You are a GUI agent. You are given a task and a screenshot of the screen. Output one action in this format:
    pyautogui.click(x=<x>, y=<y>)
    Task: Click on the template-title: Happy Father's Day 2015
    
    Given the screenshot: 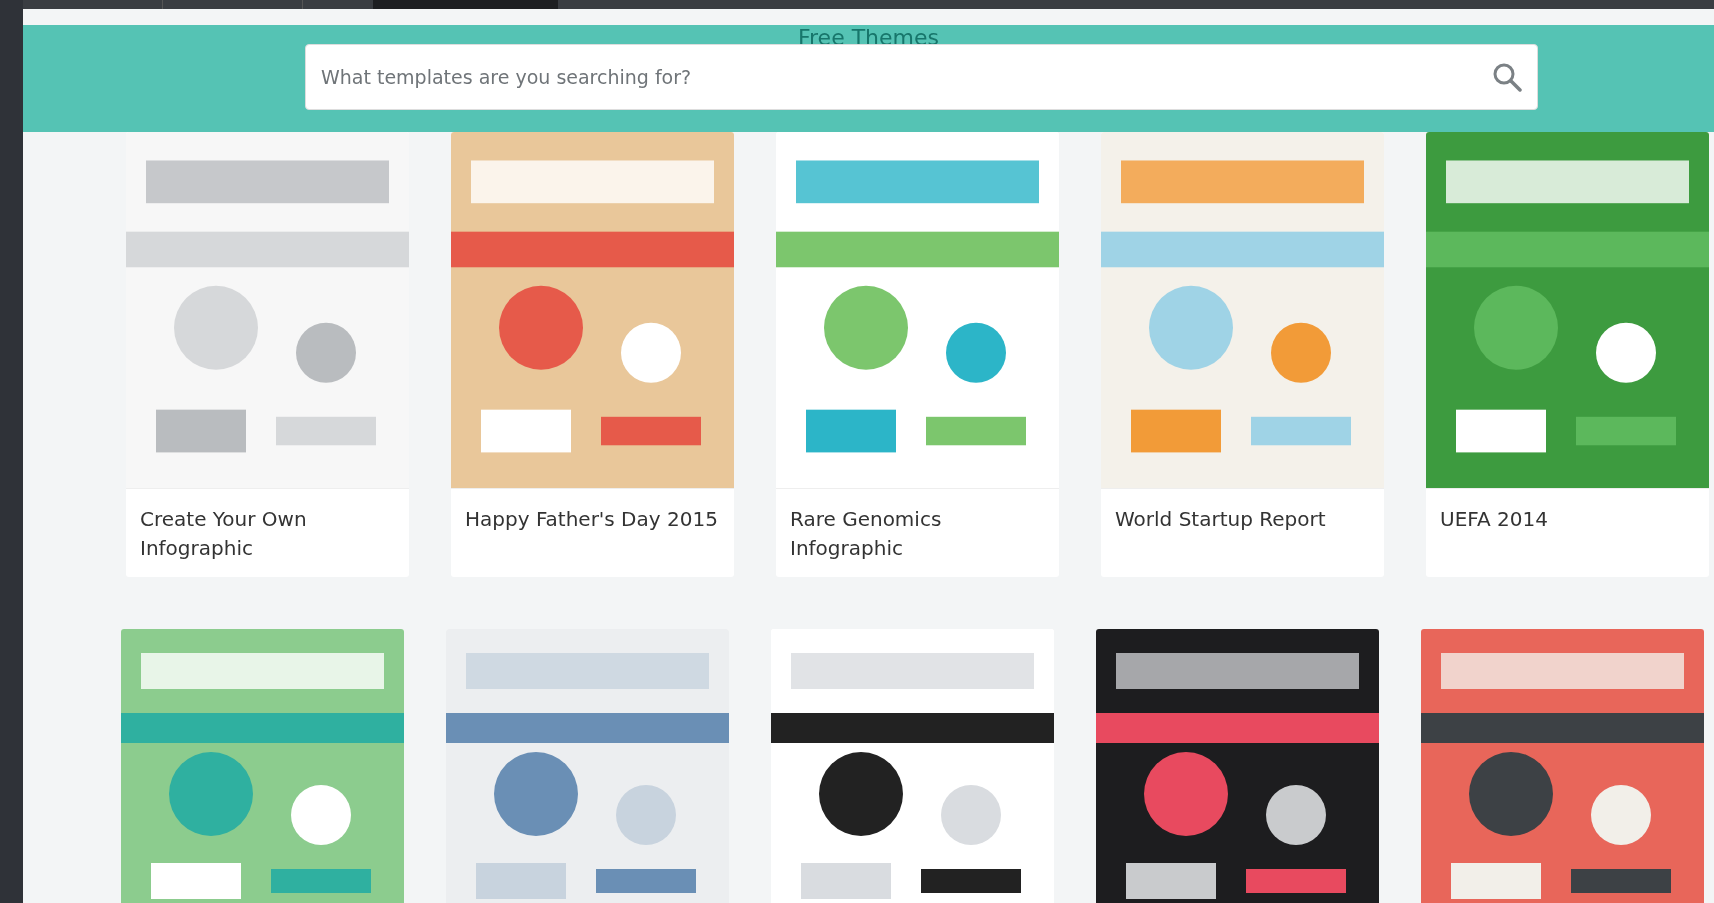 What is the action you would take?
    pyautogui.click(x=592, y=532)
    